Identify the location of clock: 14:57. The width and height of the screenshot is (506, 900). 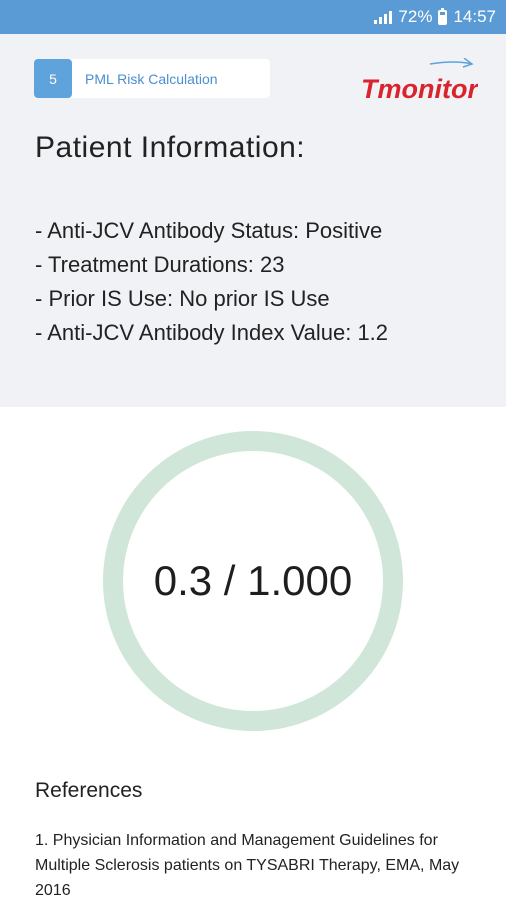
(474, 16).